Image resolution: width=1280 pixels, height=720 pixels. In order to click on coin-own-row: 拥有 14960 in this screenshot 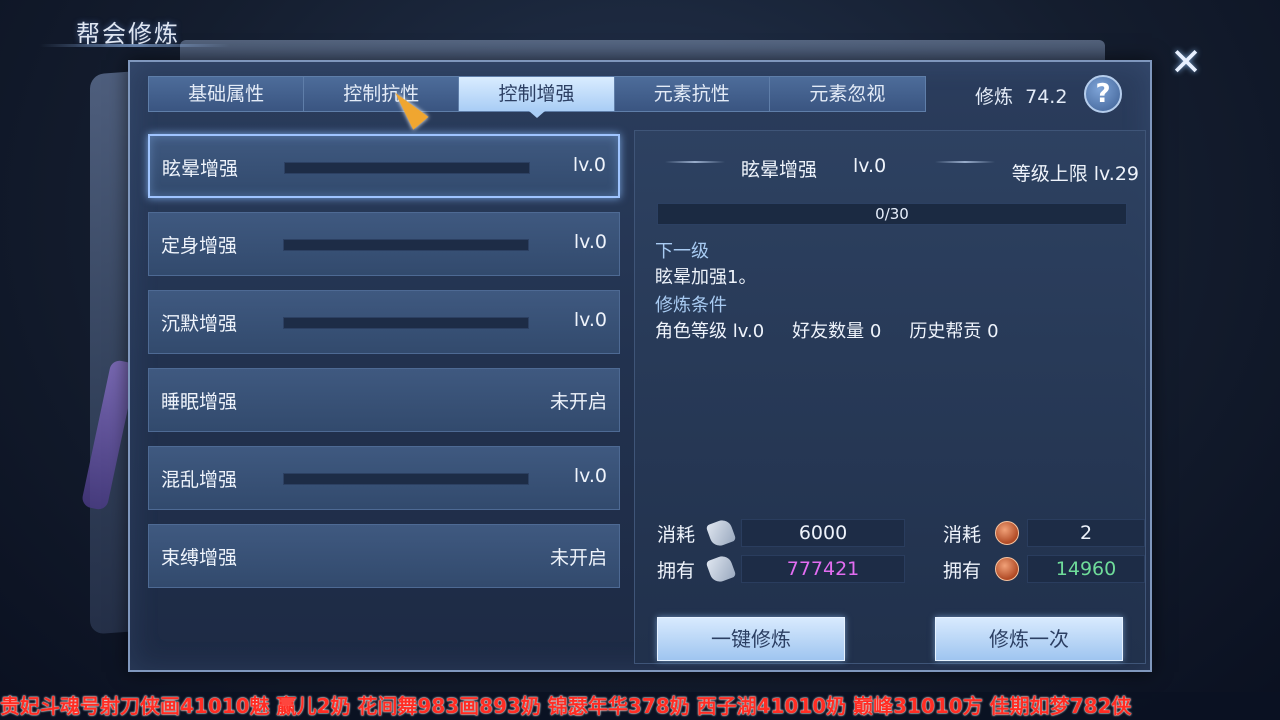, I will do `click(1044, 569)`.